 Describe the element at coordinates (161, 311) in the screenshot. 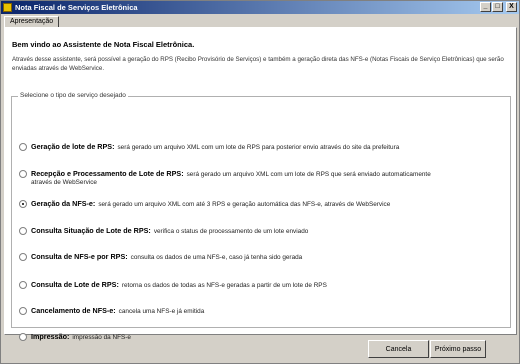

I see `option-desc: cancela uma NFS-e já emitida` at that location.